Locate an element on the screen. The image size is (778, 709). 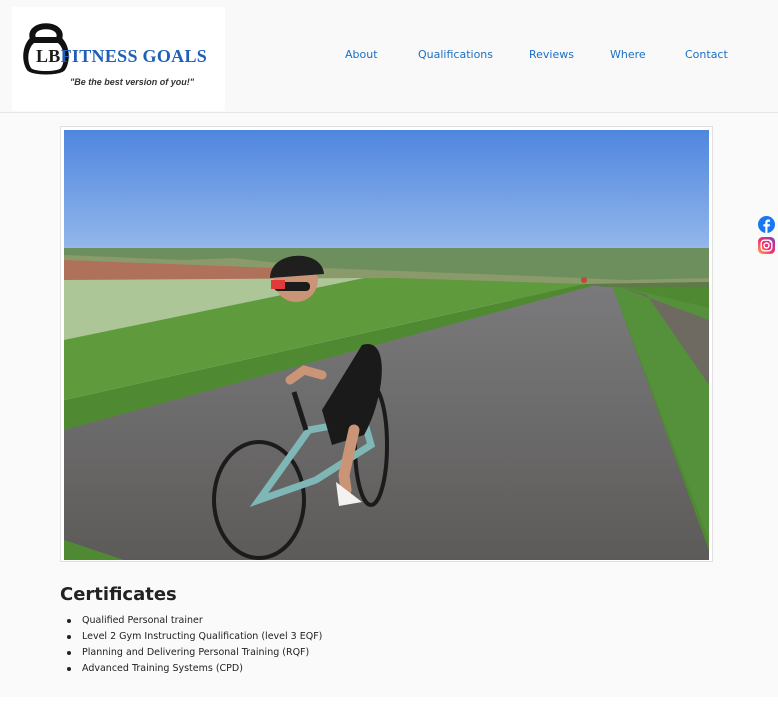
logo-tagline: "Be the best version of you!" is located at coordinates (132, 82).